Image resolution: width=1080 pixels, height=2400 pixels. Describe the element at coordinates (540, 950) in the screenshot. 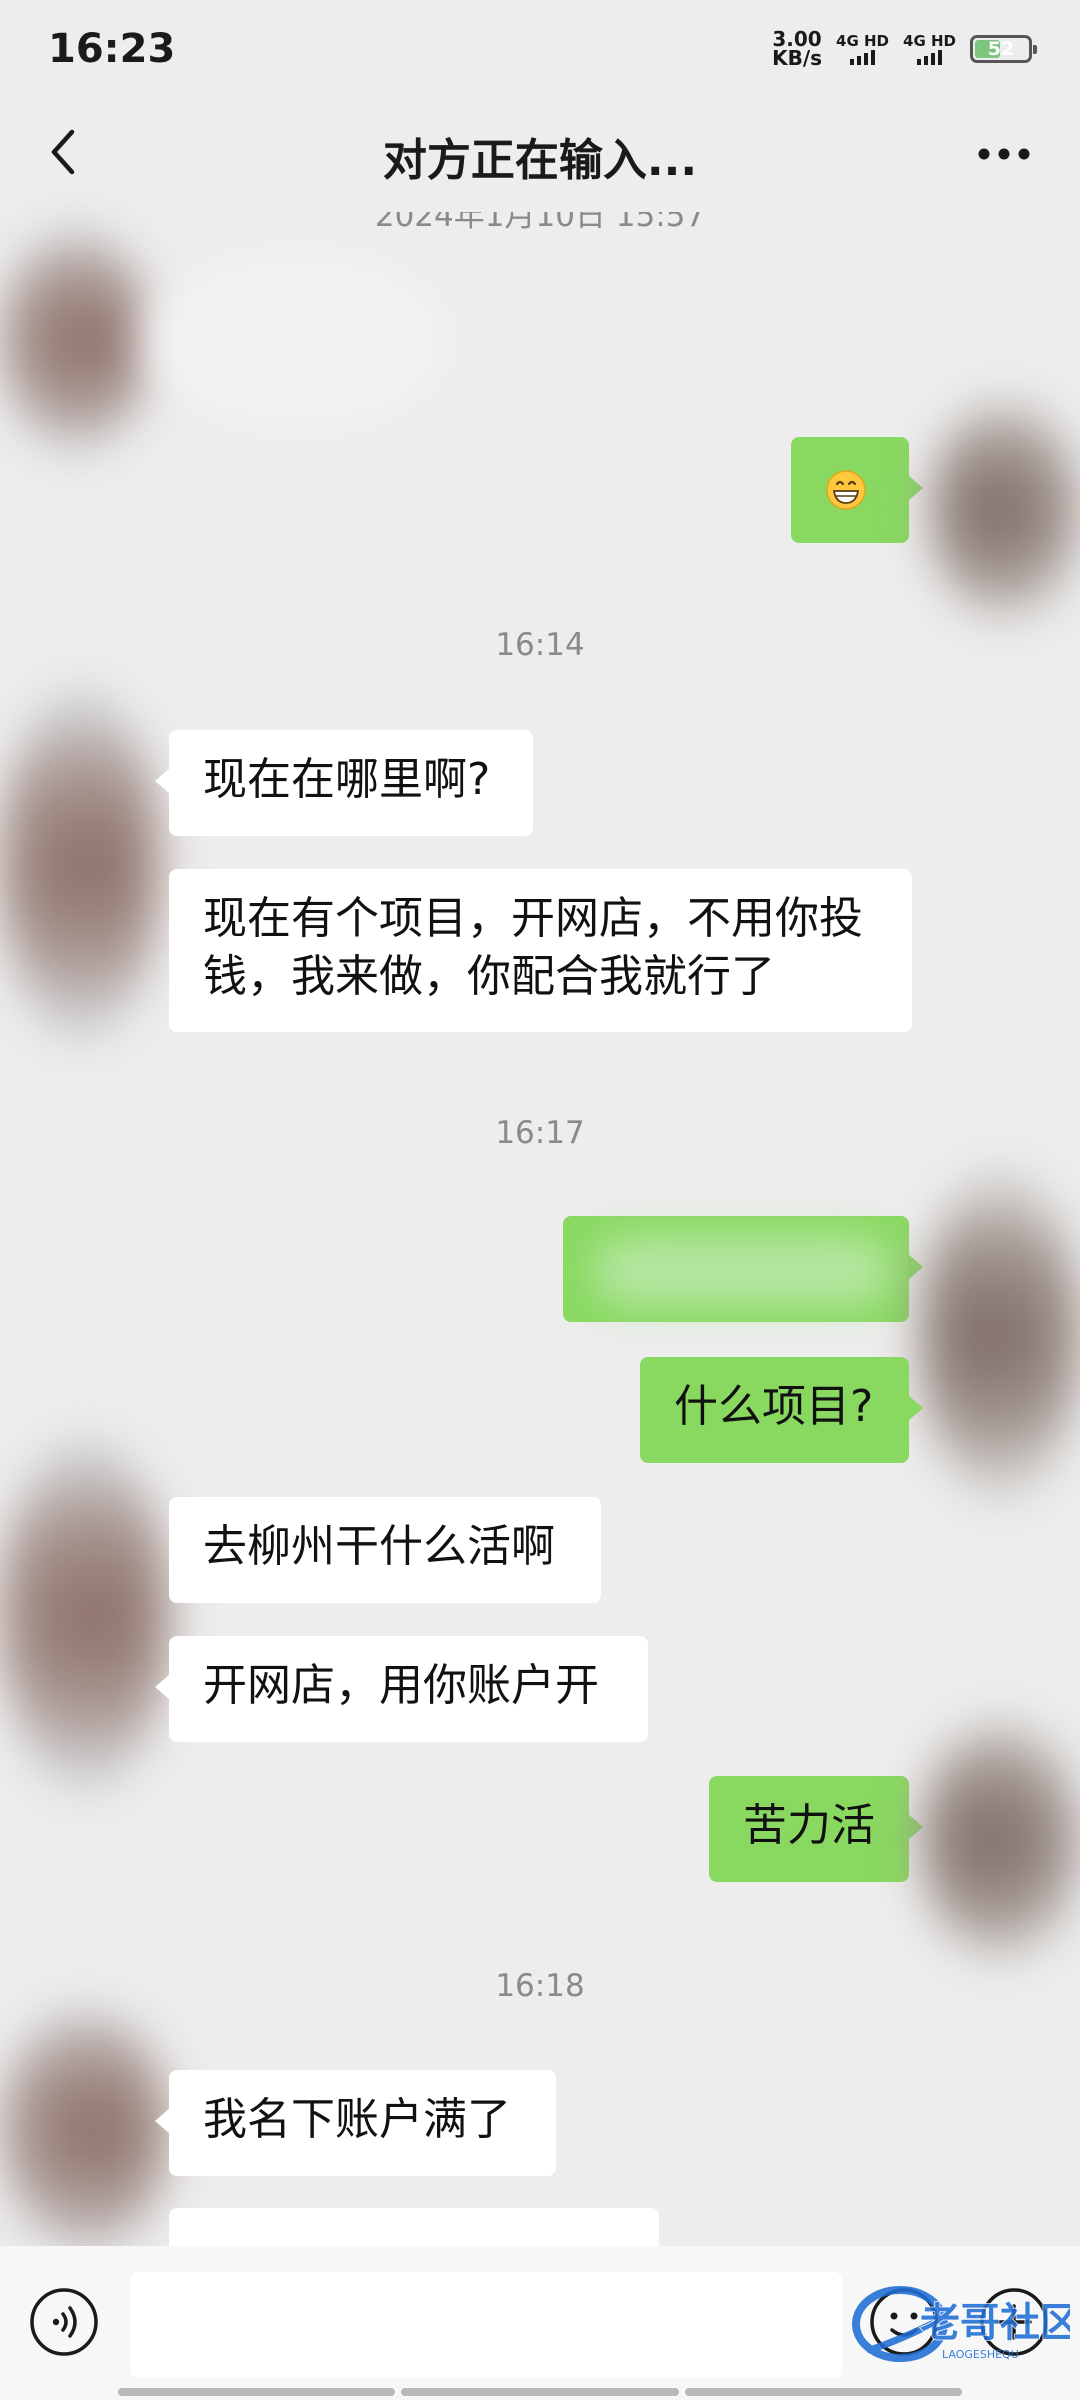

I see `message-bubble-incoming: 现在有个项目，开网店，不用你投 钱，我来做，你配合我就行了` at that location.